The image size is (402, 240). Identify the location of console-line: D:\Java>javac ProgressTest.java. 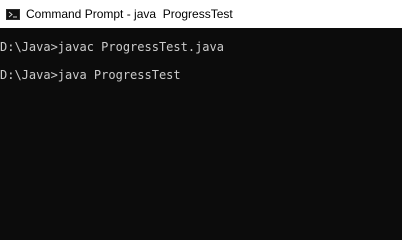
(112, 47).